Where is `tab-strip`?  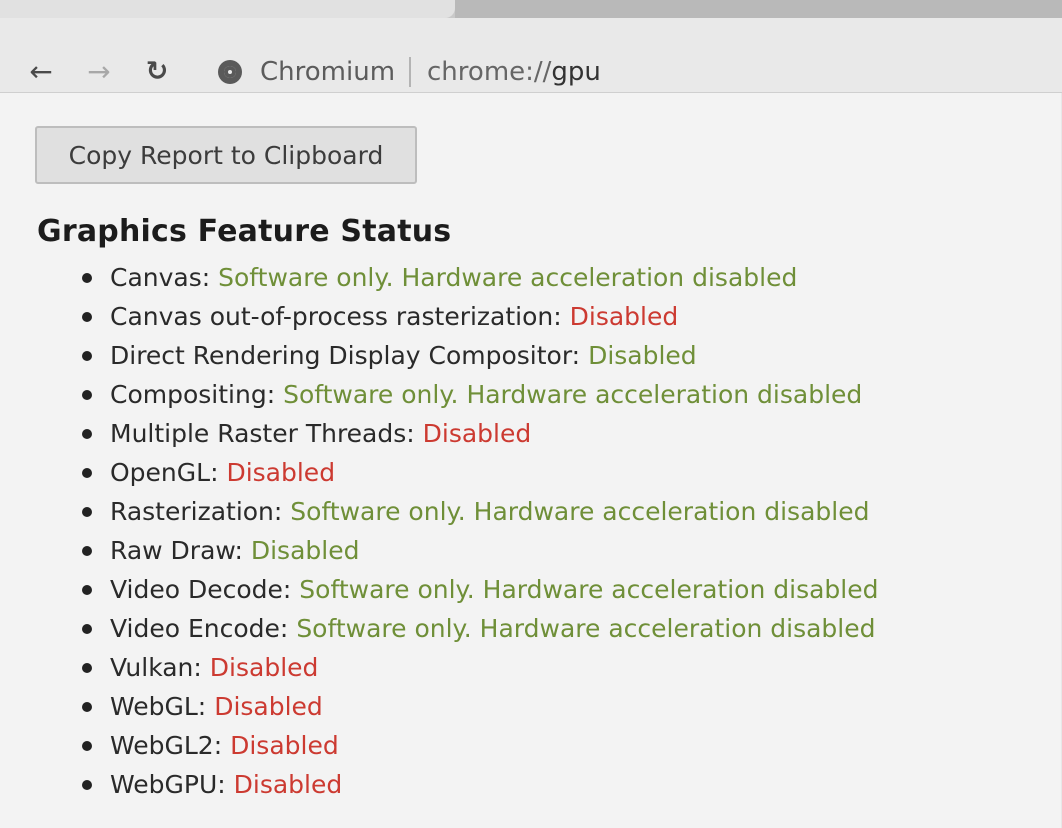
tab-strip is located at coordinates (531, 9).